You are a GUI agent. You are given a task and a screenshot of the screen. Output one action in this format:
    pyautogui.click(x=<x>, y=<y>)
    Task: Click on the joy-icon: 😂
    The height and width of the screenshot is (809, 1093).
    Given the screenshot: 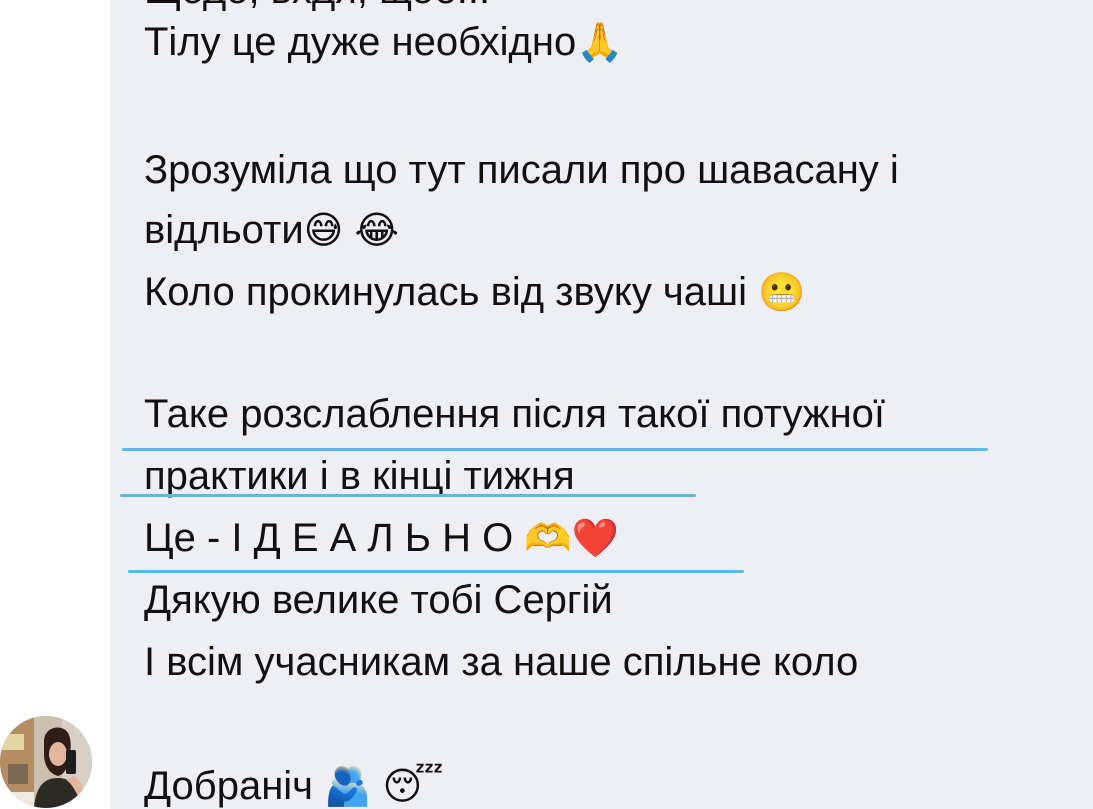 What is the action you would take?
    pyautogui.click(x=376, y=230)
    